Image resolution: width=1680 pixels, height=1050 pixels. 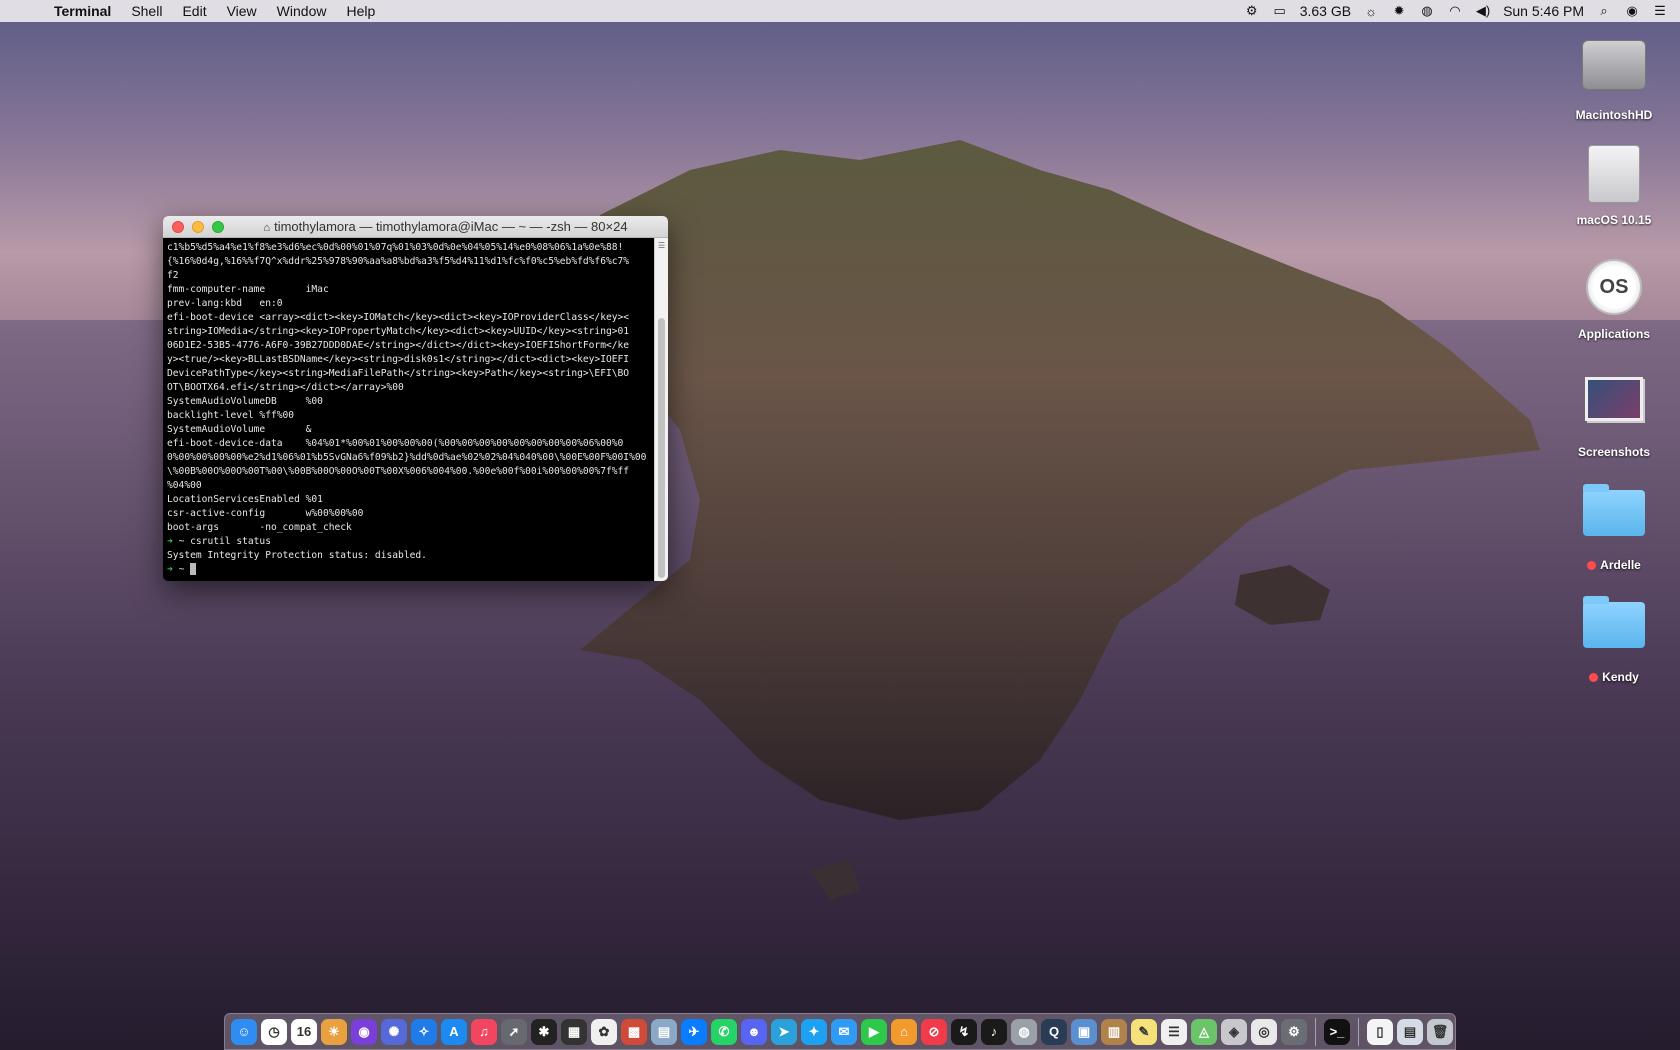 What do you see at coordinates (1604, 11) in the screenshot?
I see `spotlight-search-icon: ⌕` at bounding box center [1604, 11].